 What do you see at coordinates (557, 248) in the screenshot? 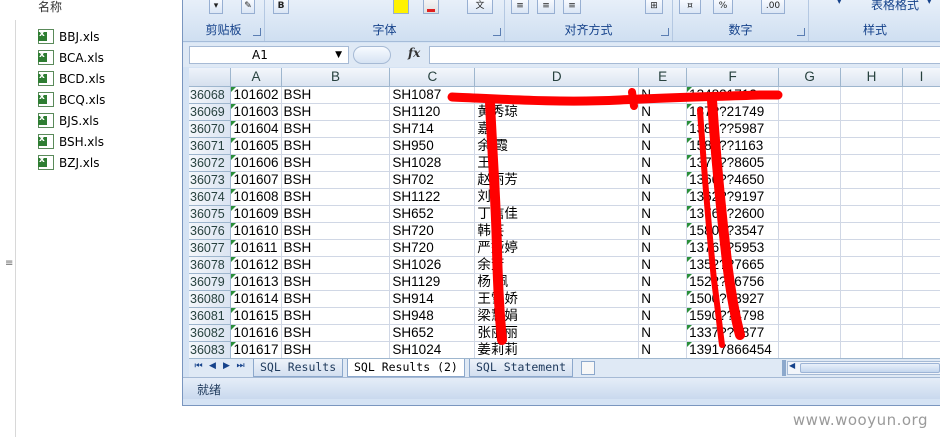
I see `cell-d: 严娅婷` at bounding box center [557, 248].